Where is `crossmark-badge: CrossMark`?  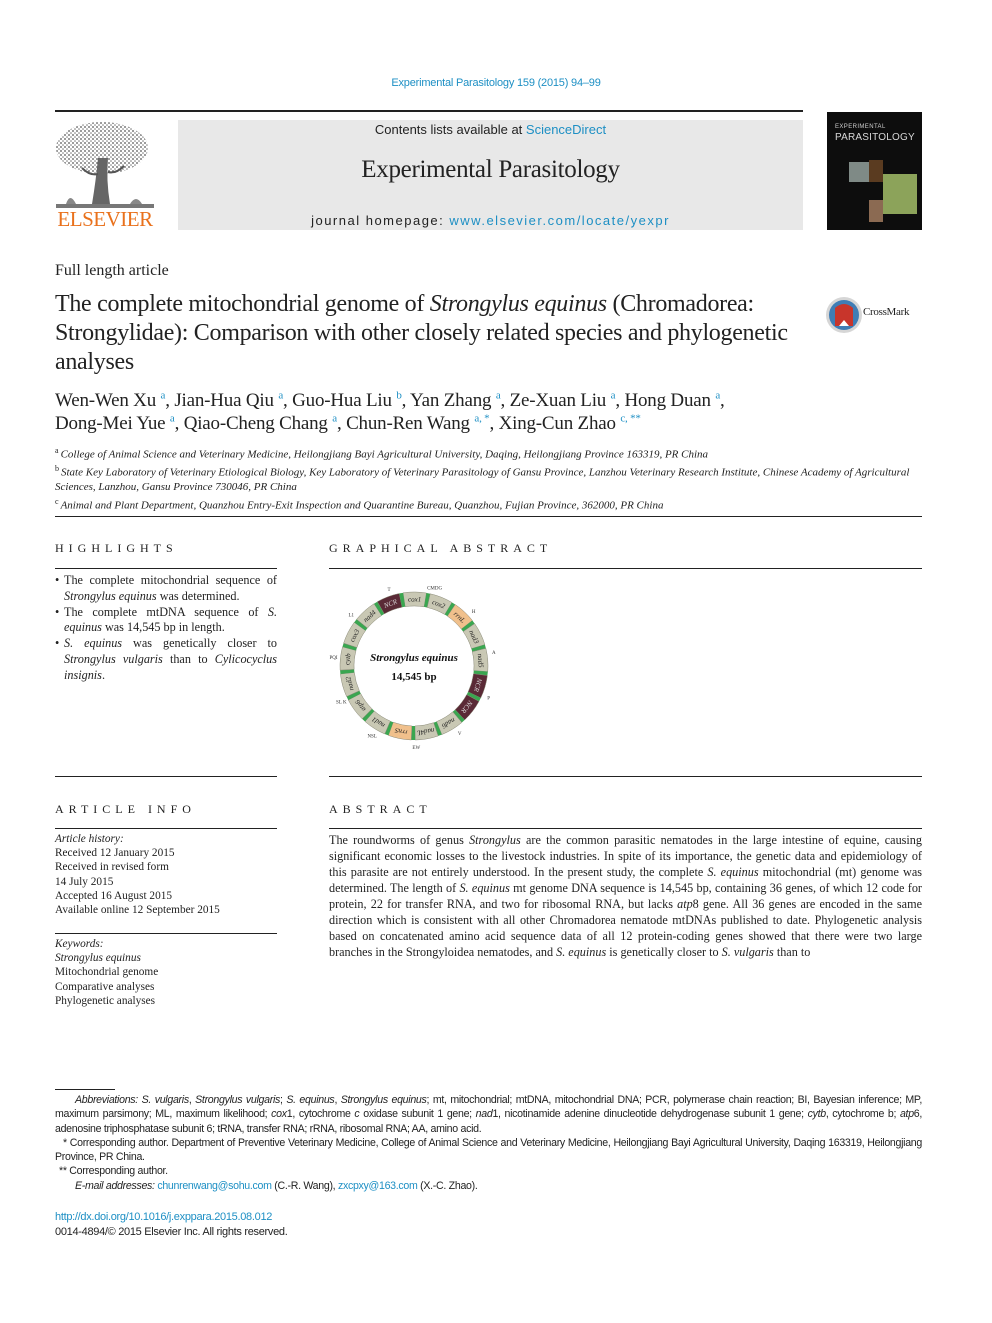
crossmark-badge: CrossMark is located at coordinates (875, 316).